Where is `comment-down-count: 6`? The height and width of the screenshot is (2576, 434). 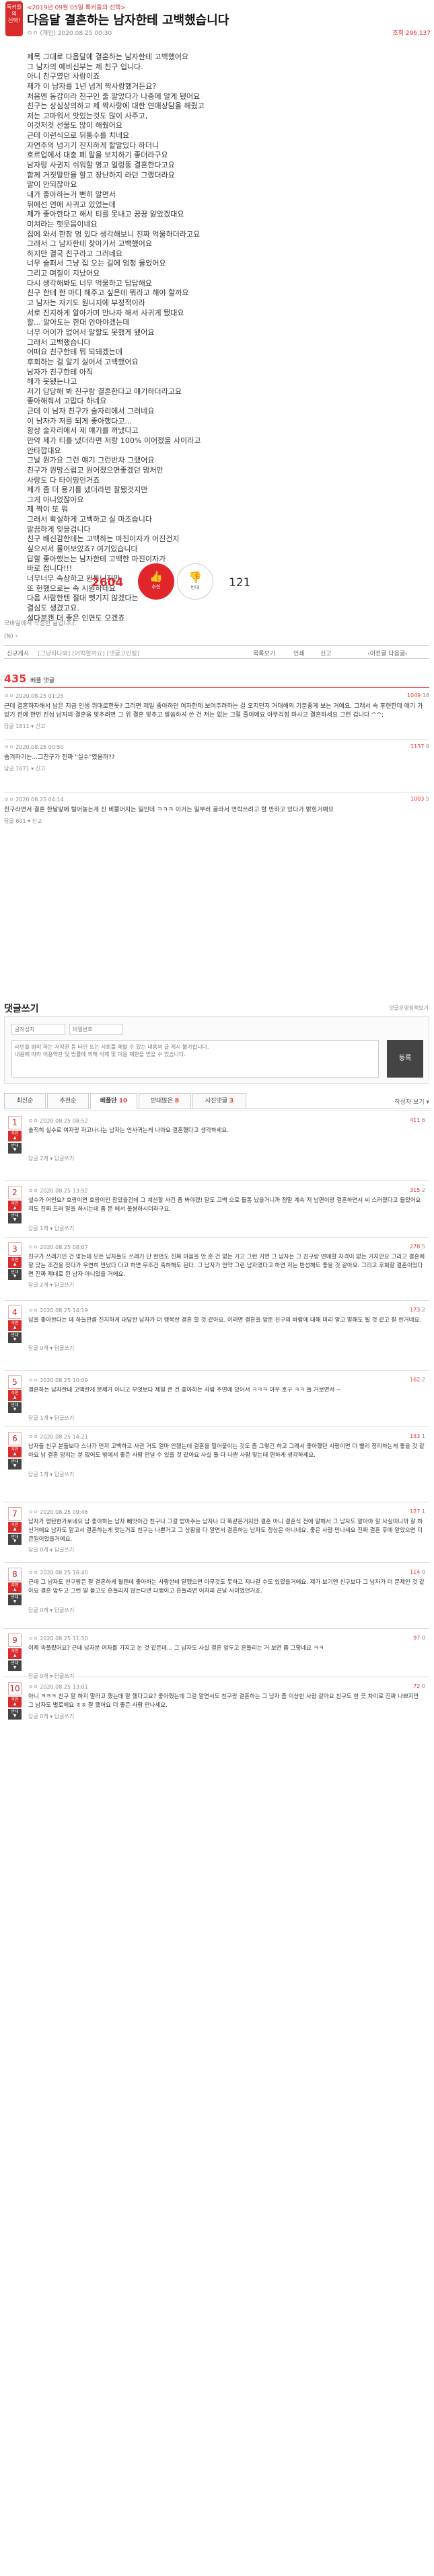
comment-down-count: 6 is located at coordinates (427, 746).